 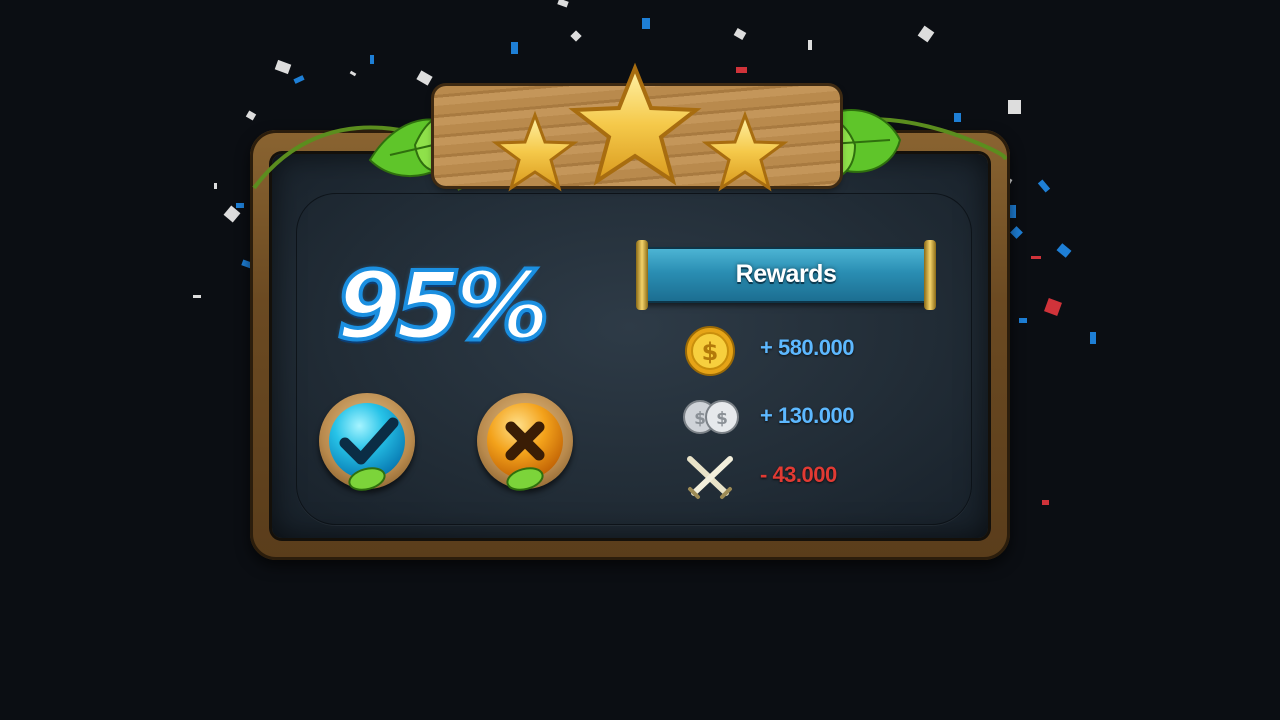 I want to click on reward-value: + 580.000, so click(x=807, y=347).